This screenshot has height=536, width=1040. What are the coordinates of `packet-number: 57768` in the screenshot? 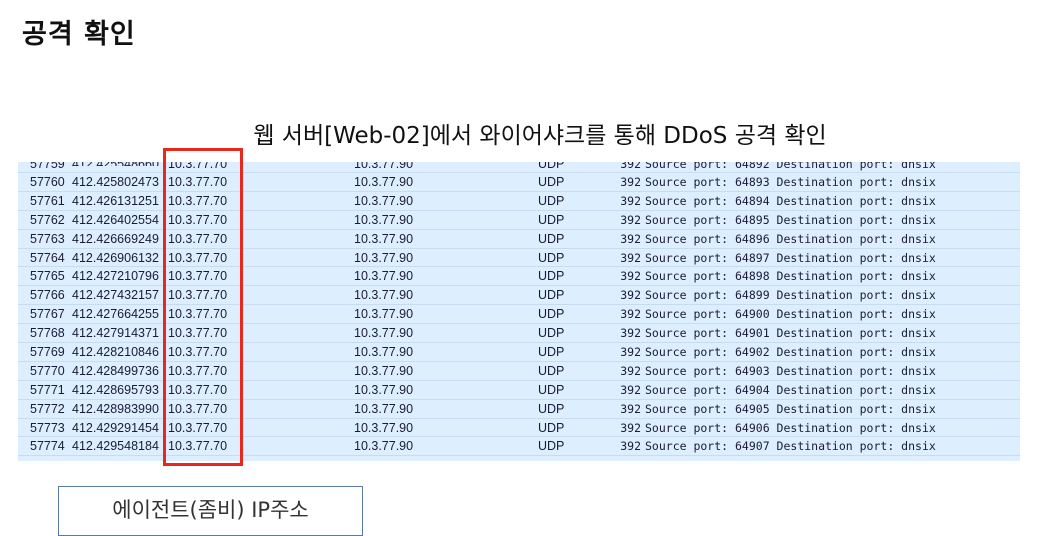 It's located at (47, 333).